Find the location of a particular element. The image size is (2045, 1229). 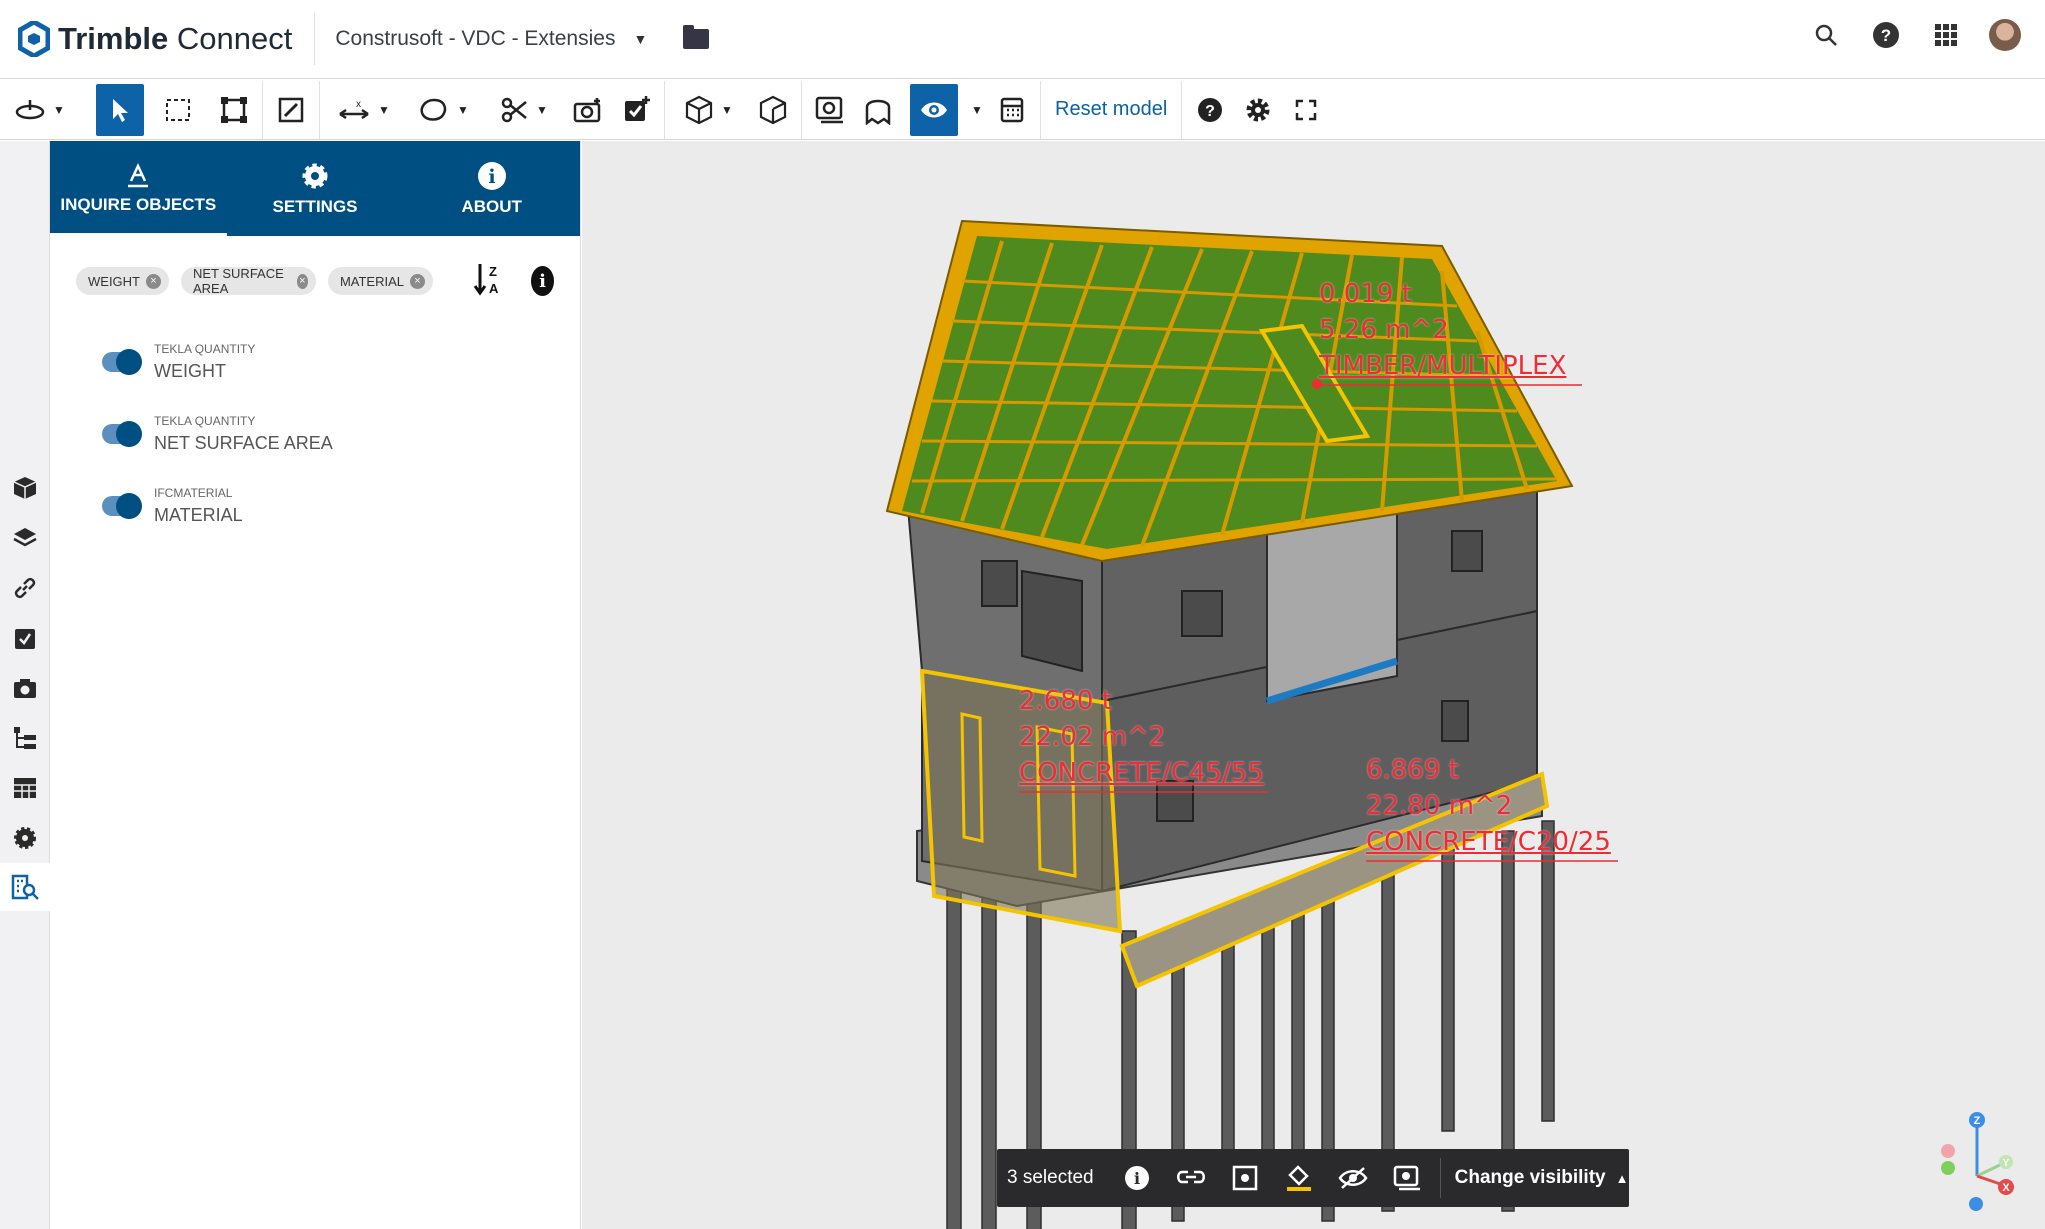

orbit-icon is located at coordinates (30, 109).